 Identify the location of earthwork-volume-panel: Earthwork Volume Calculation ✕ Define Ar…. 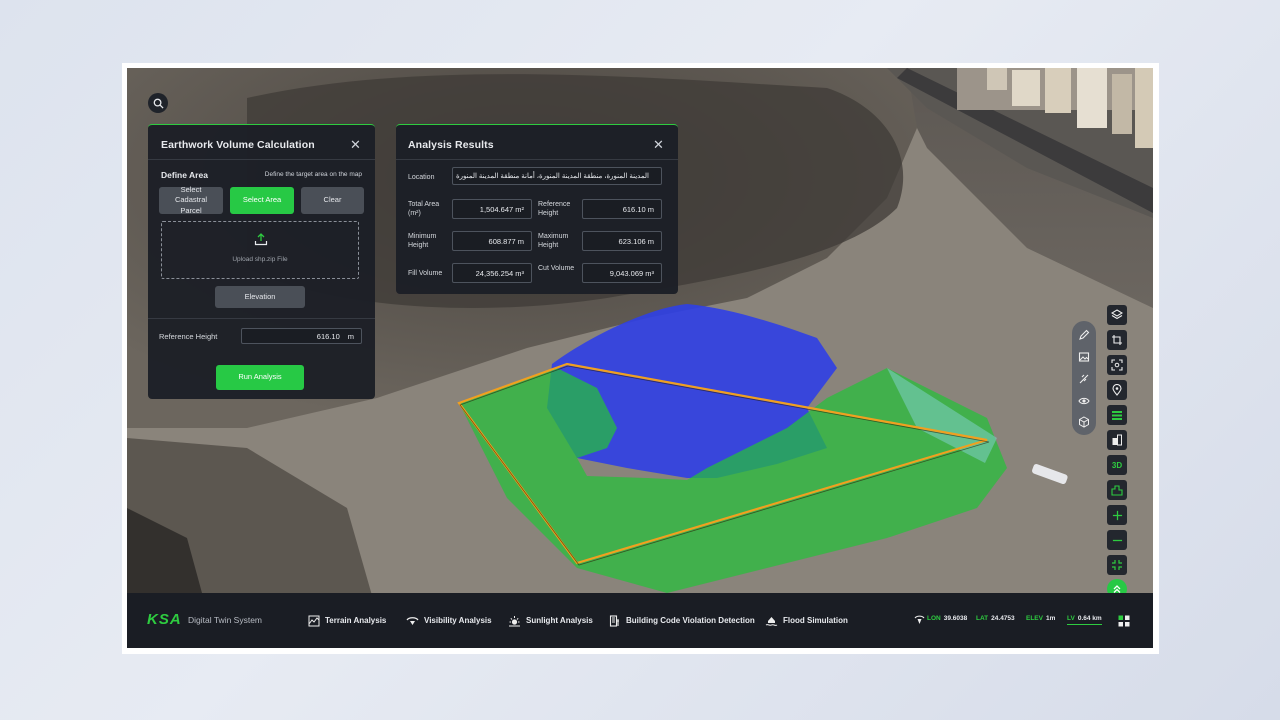
(261, 261).